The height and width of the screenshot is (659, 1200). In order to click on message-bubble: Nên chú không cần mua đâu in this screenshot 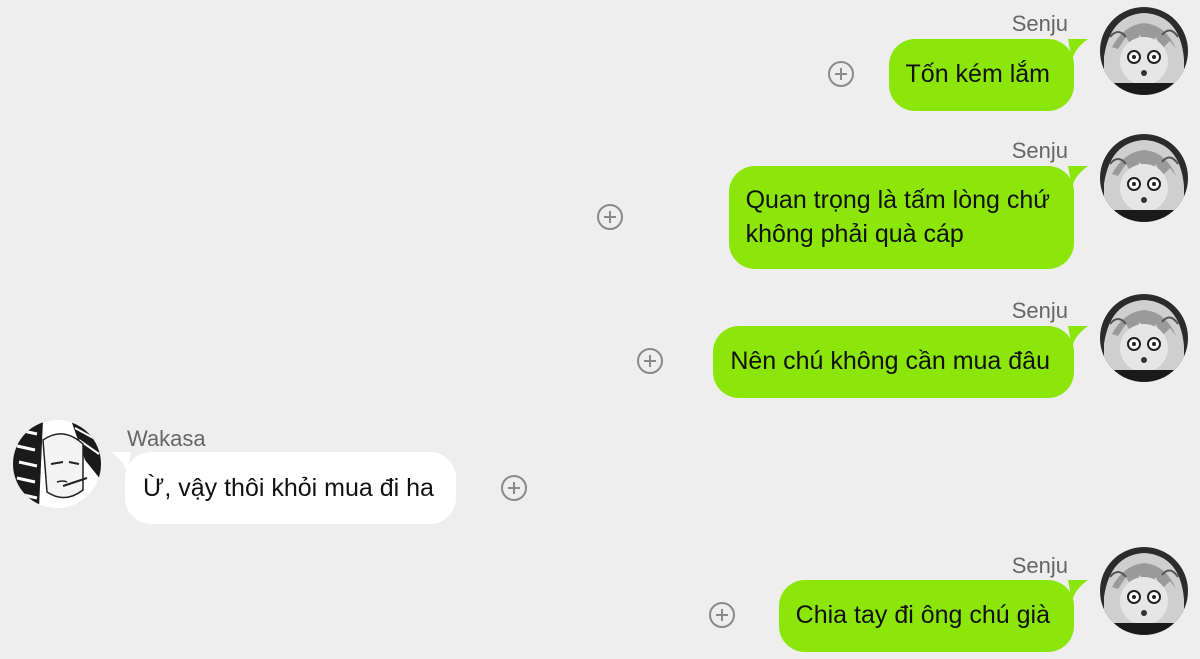, I will do `click(900, 362)`.